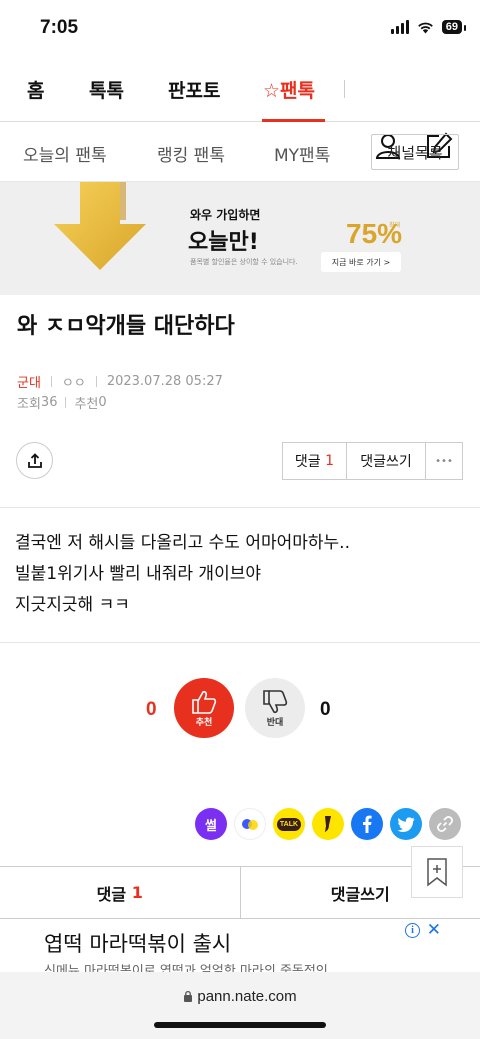  What do you see at coordinates (434, 930) in the screenshot?
I see `ad-close-icon: ✕` at bounding box center [434, 930].